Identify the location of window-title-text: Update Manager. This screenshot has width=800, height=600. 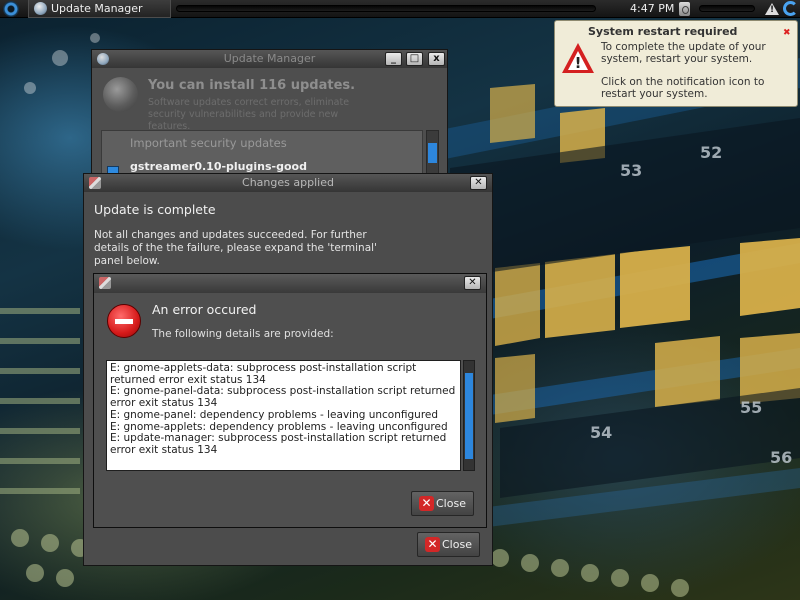
(269, 58).